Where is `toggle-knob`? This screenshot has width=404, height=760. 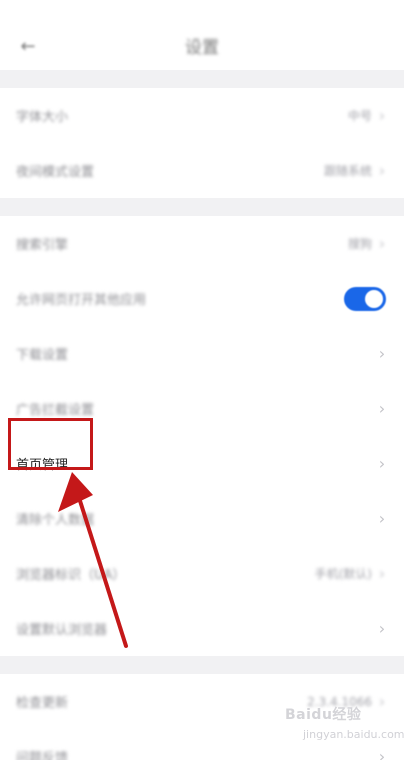 toggle-knob is located at coordinates (374, 298).